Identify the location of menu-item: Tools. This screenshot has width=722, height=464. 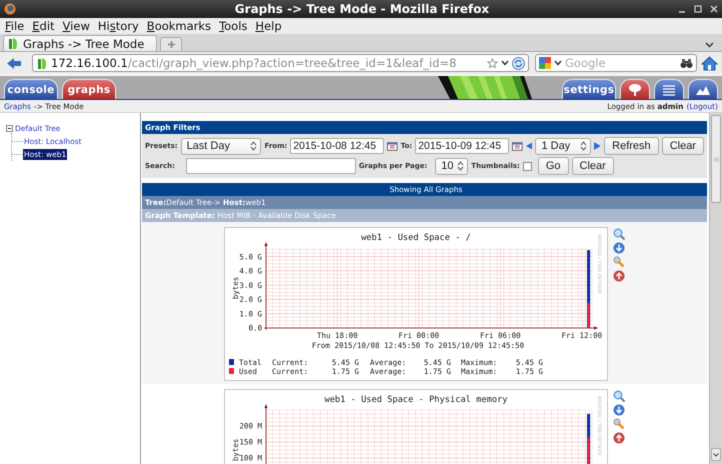
(233, 26).